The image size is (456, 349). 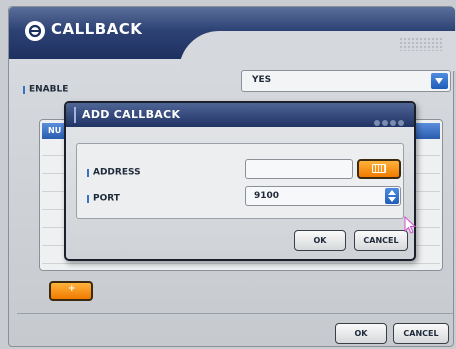 I want to click on footer-divider, so click(x=235, y=313).